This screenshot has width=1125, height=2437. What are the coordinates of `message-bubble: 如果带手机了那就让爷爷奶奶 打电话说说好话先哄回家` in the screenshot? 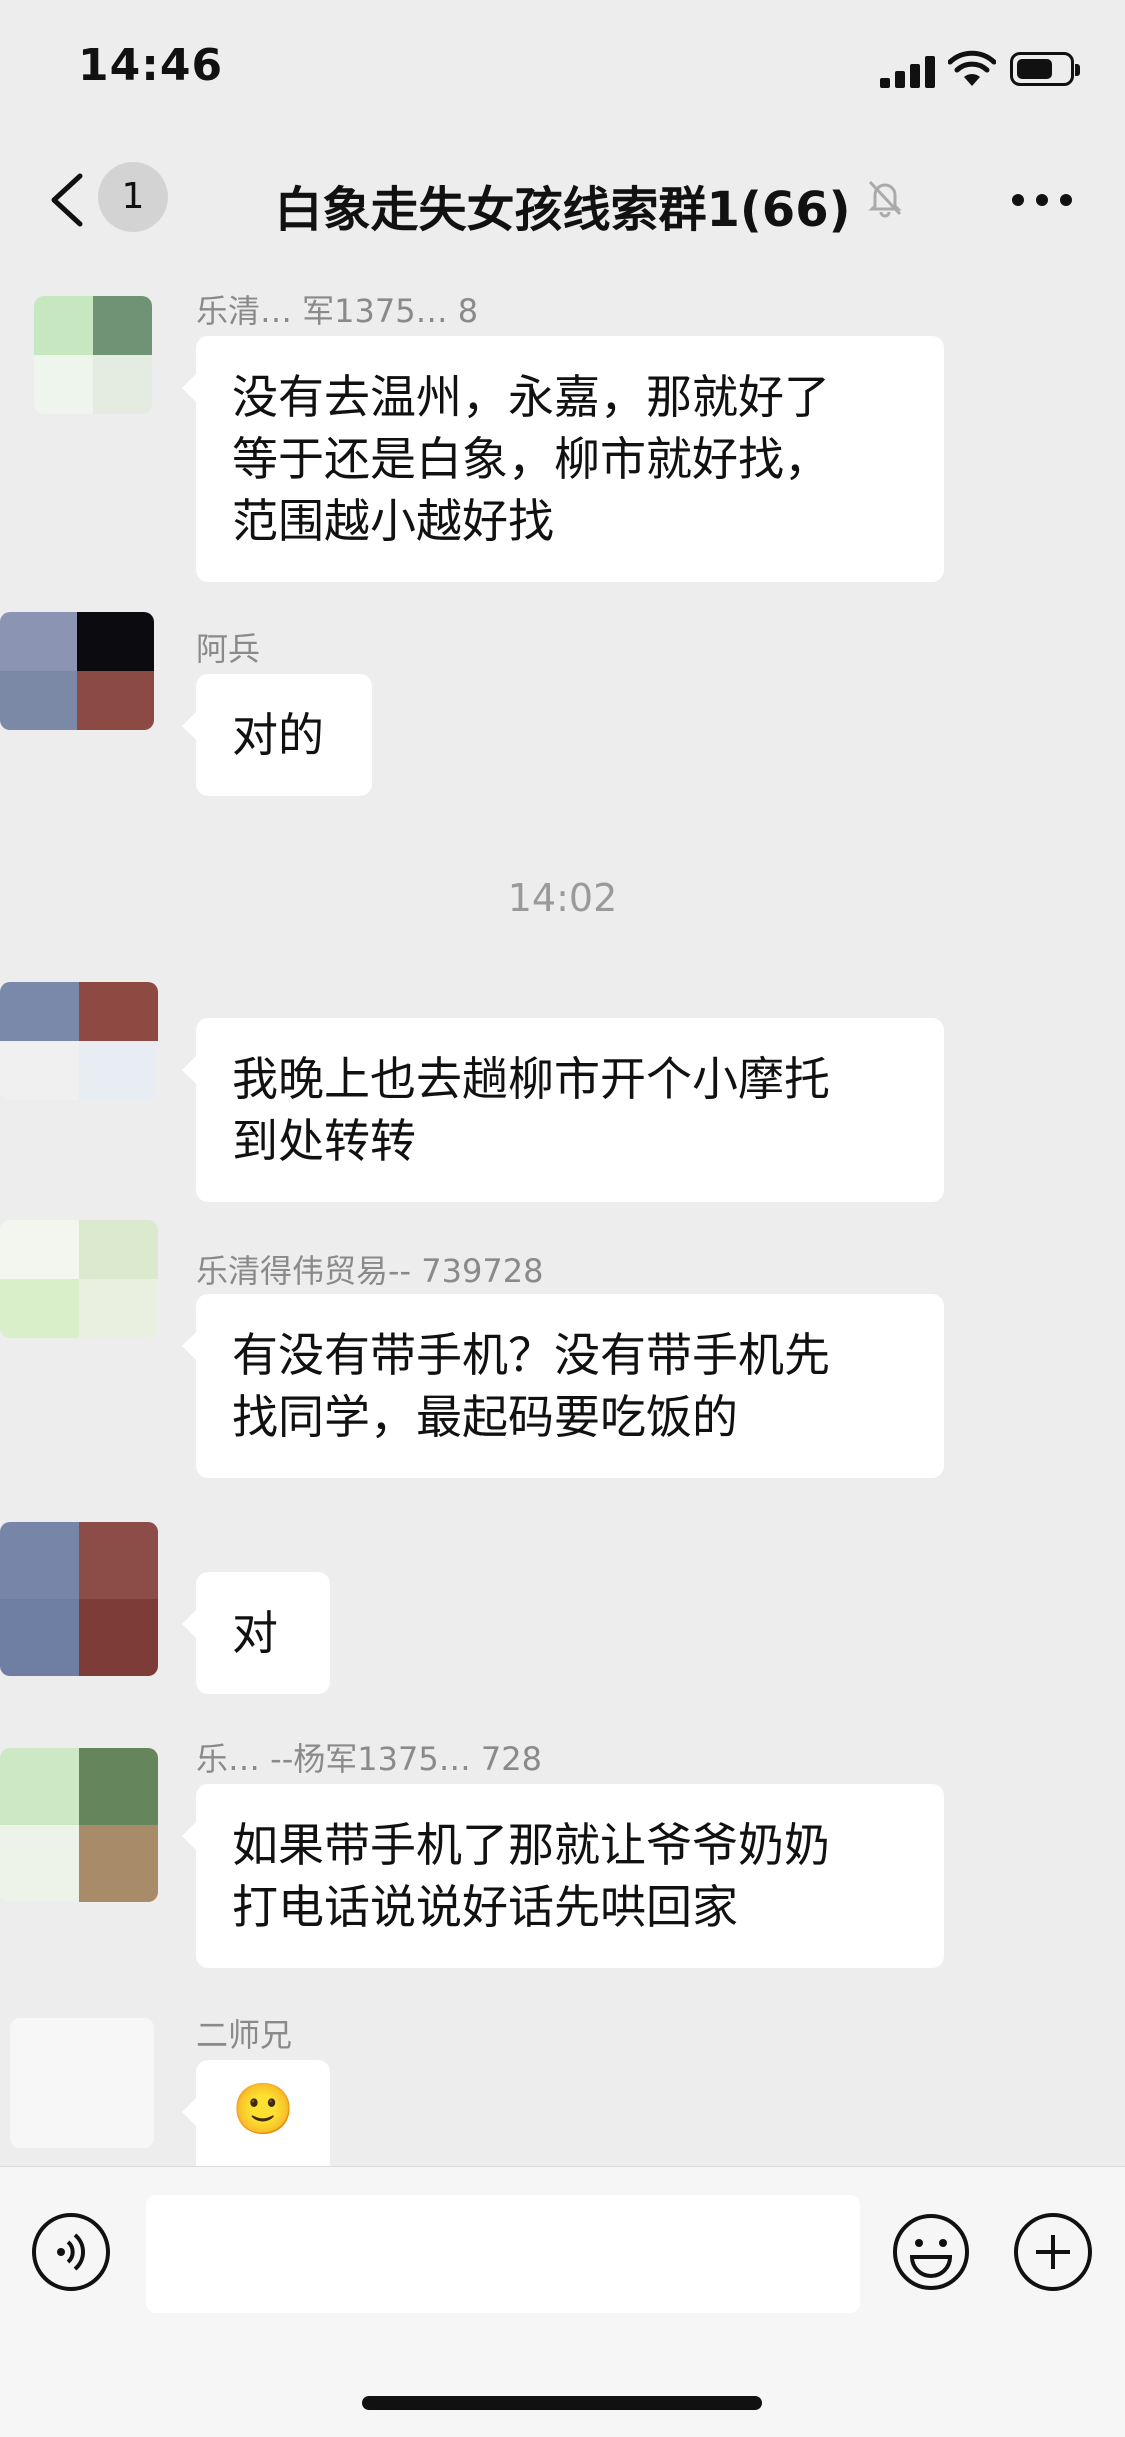 It's located at (563, 1876).